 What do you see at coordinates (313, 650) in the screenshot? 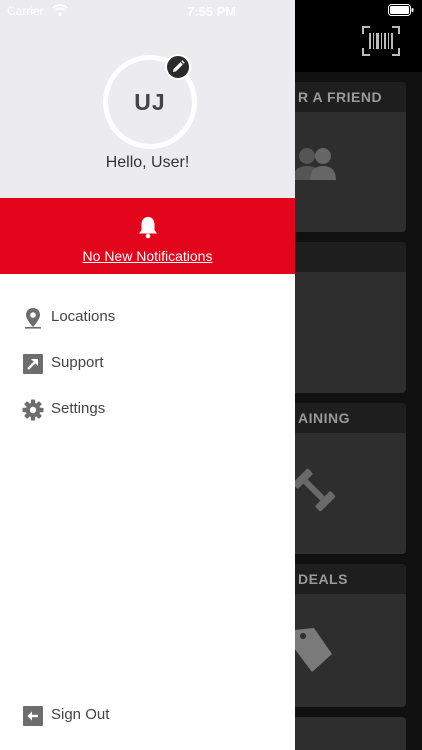
I see `tag-icon` at bounding box center [313, 650].